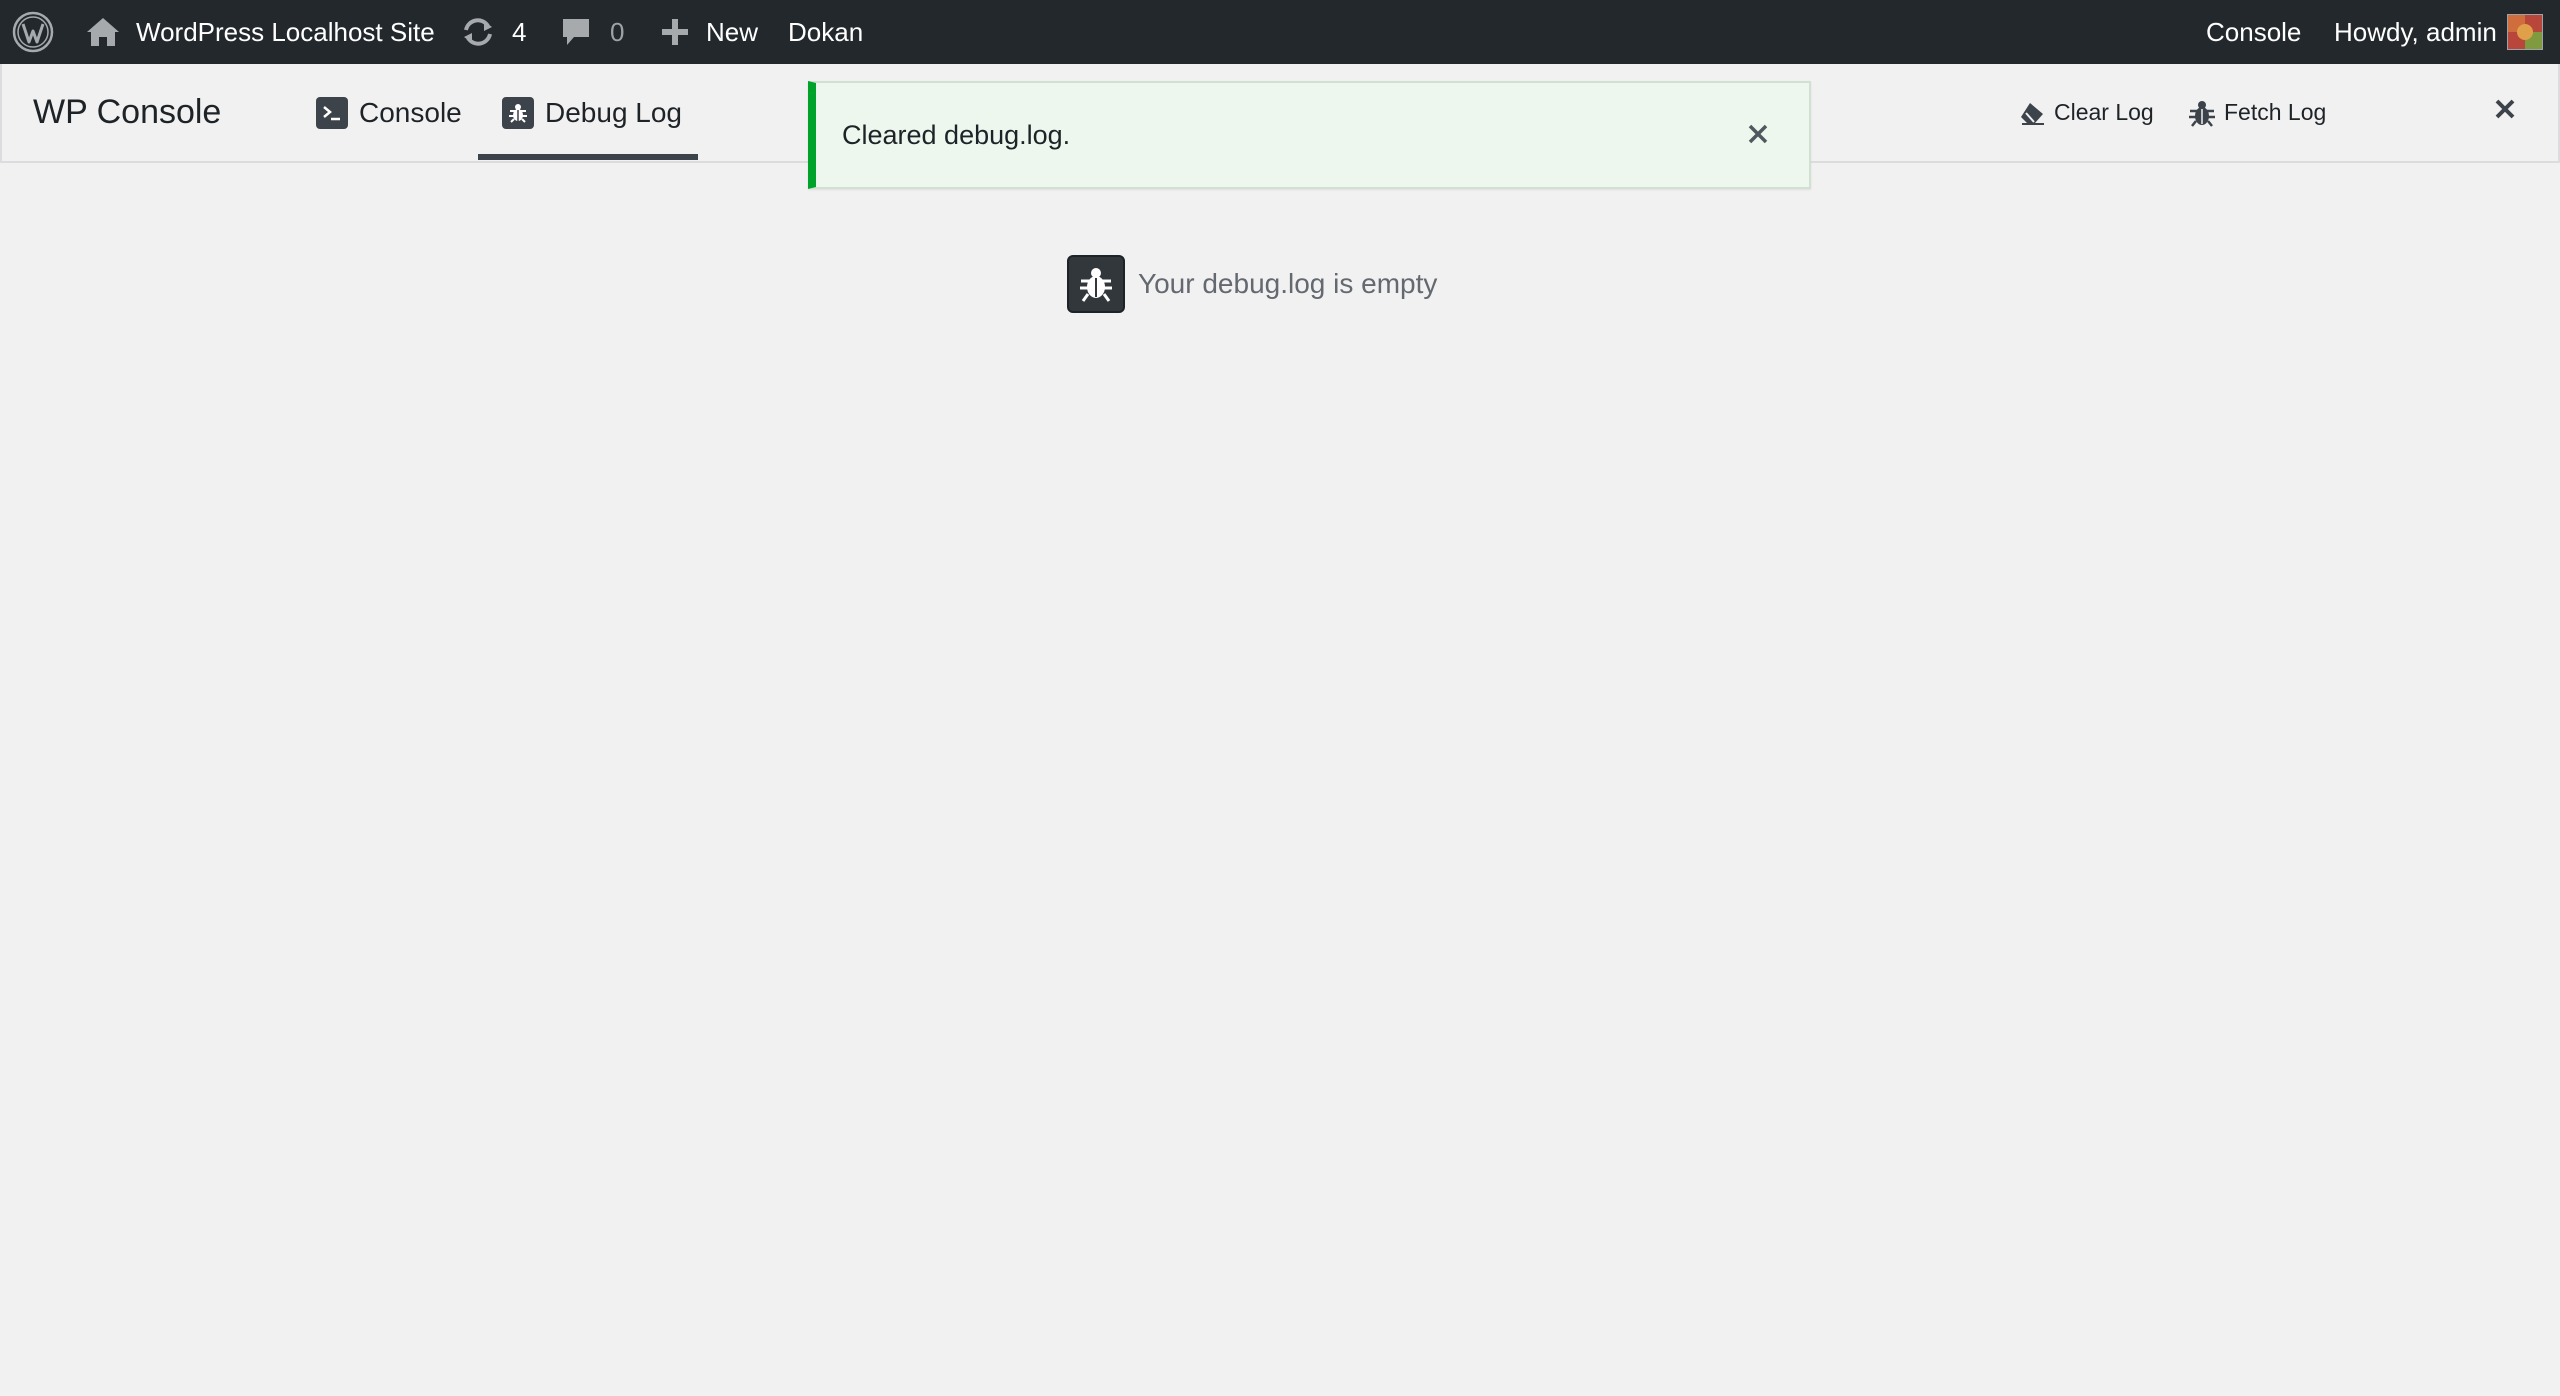 Image resolution: width=2560 pixels, height=1396 pixels. What do you see at coordinates (2524, 32) in the screenshot?
I see `avatar` at bounding box center [2524, 32].